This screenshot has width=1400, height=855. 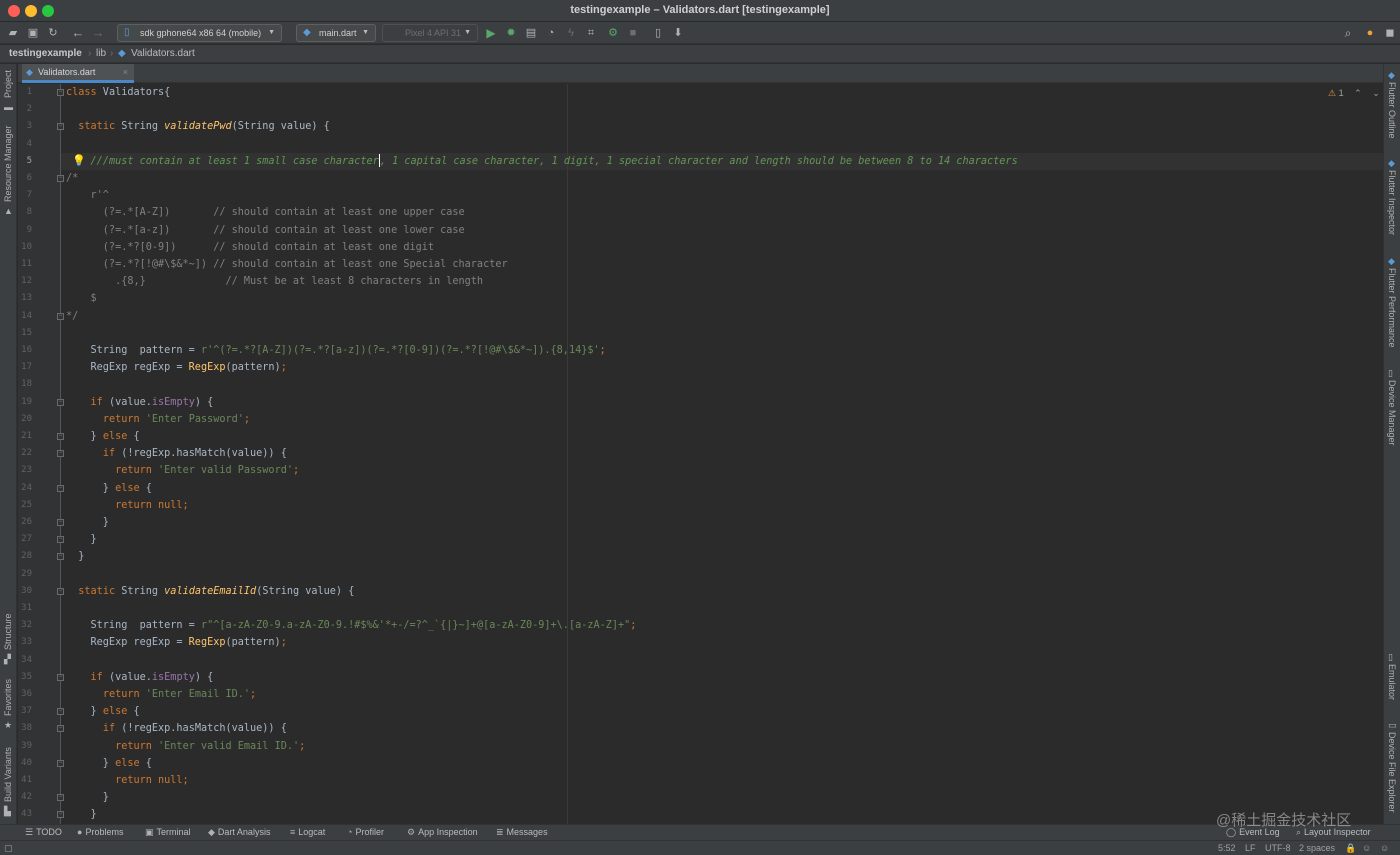 I want to click on resource-manager-tool-tab: ▲ Resource Manager, so click(x=8, y=171).